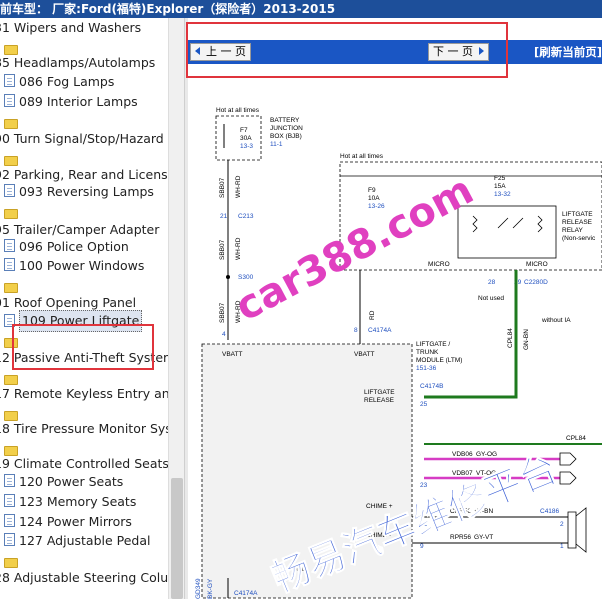 The width and height of the screenshot is (602, 599). Describe the element at coordinates (82, 265) in the screenshot. I see `tree-item-label: 100 Power Windows` at that location.